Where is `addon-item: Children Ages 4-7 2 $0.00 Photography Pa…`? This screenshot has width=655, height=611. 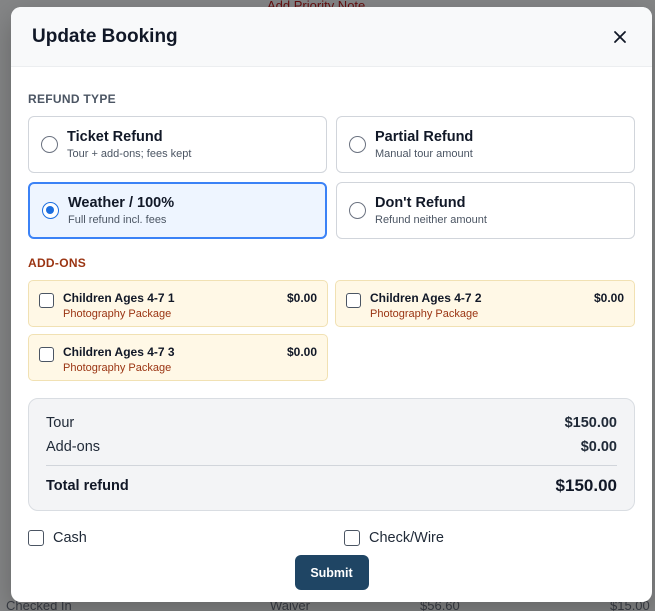 addon-item: Children Ages 4-7 2 $0.00 Photography Pa… is located at coordinates (485, 303).